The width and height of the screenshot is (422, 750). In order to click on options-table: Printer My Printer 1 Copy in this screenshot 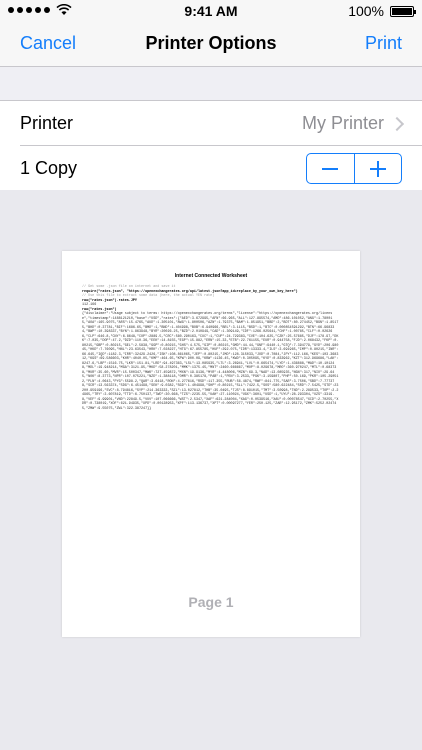, I will do `click(211, 145)`.